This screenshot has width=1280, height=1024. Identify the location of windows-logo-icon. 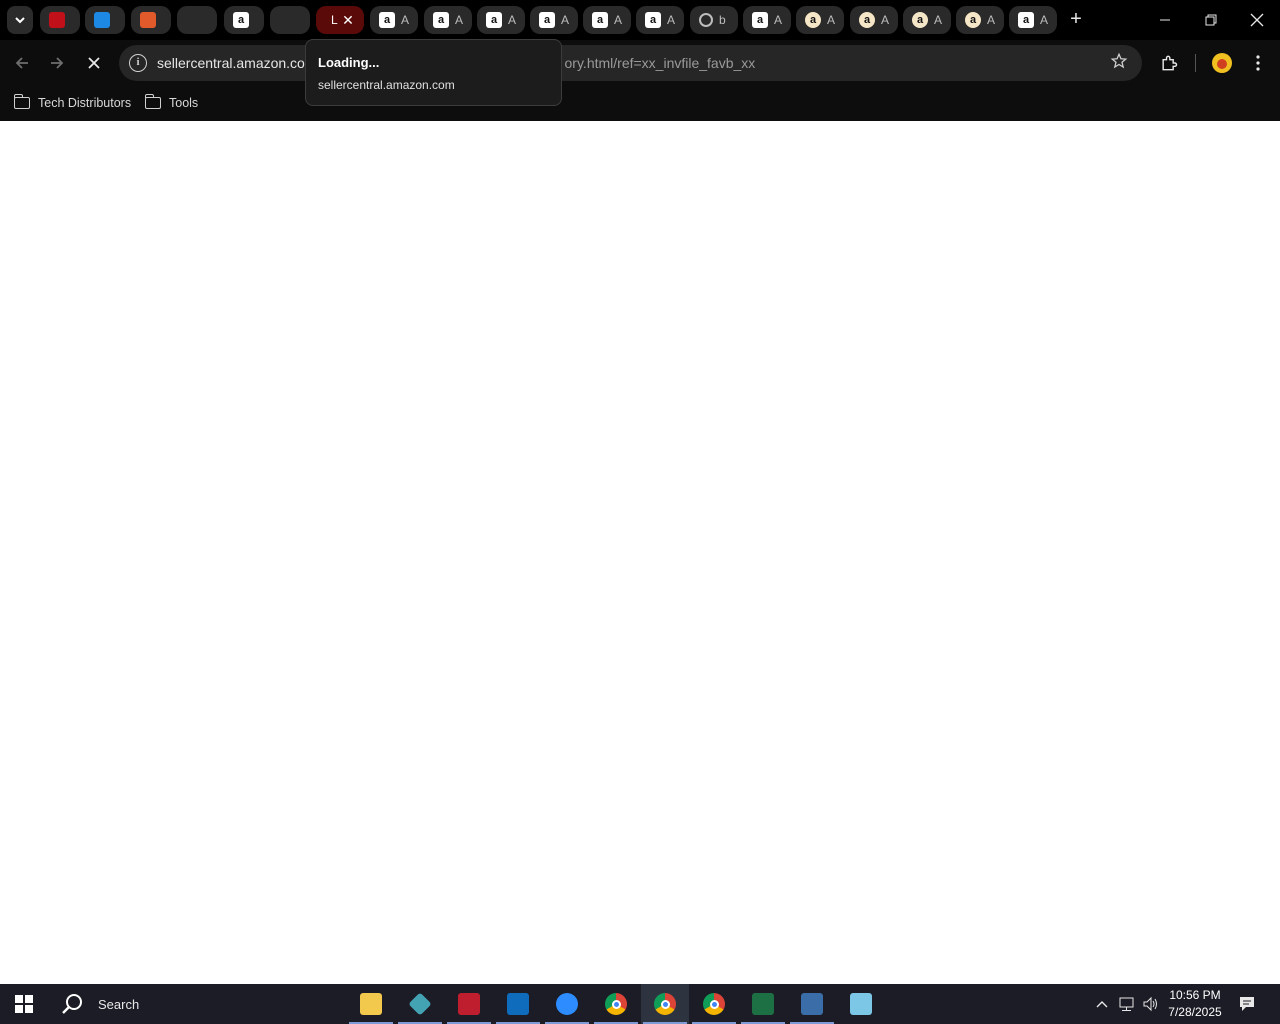
(24, 1004).